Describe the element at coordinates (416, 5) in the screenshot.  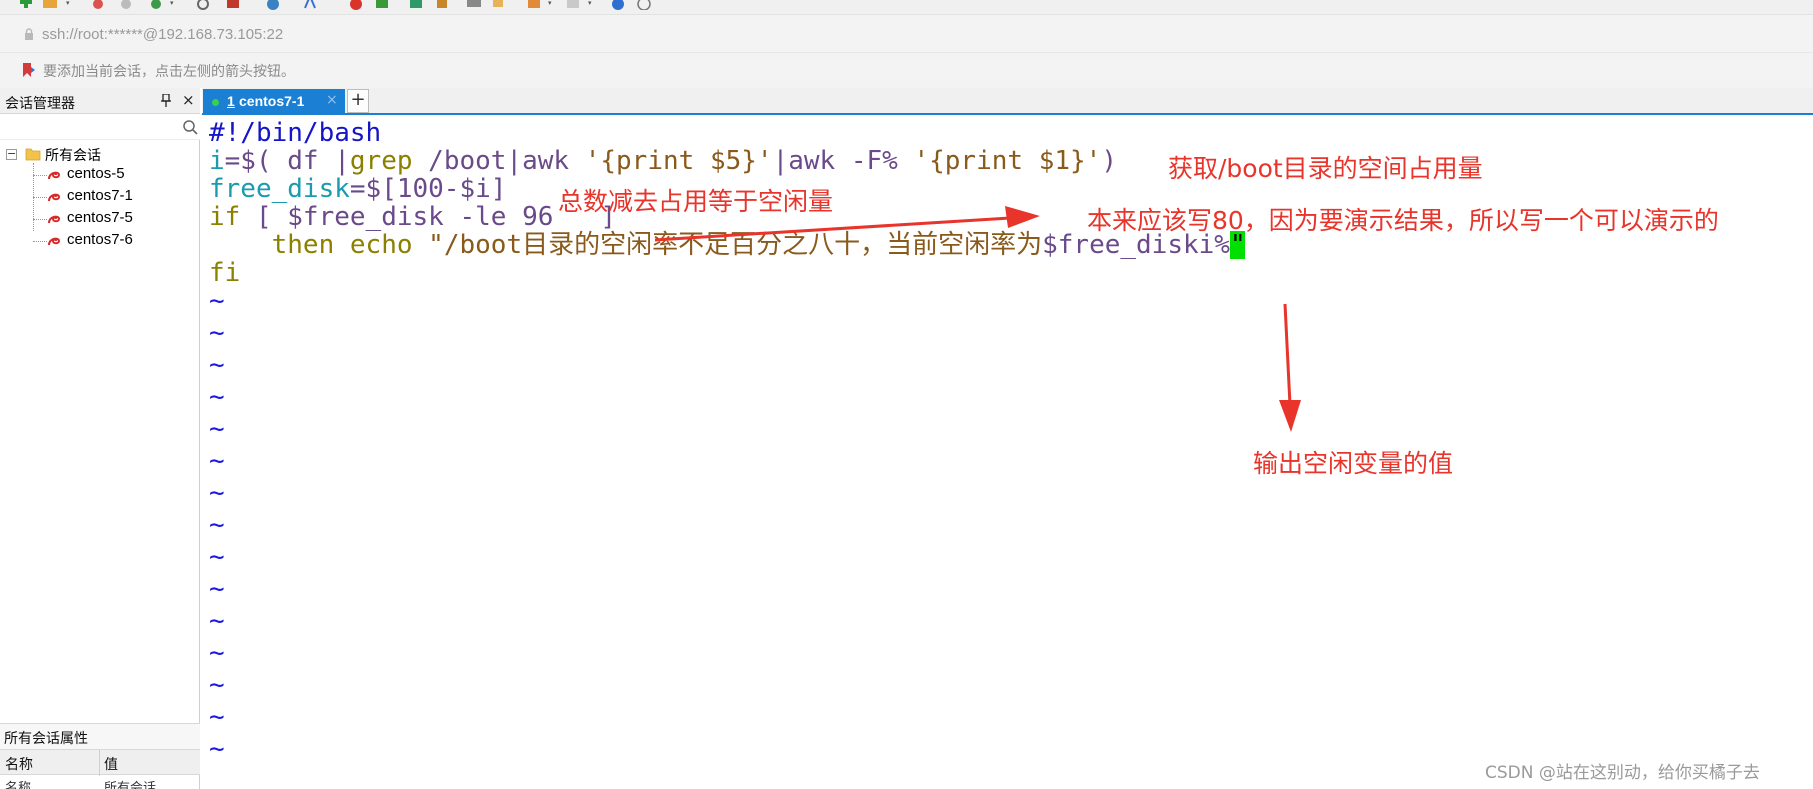
I see `transfer-icon` at that location.